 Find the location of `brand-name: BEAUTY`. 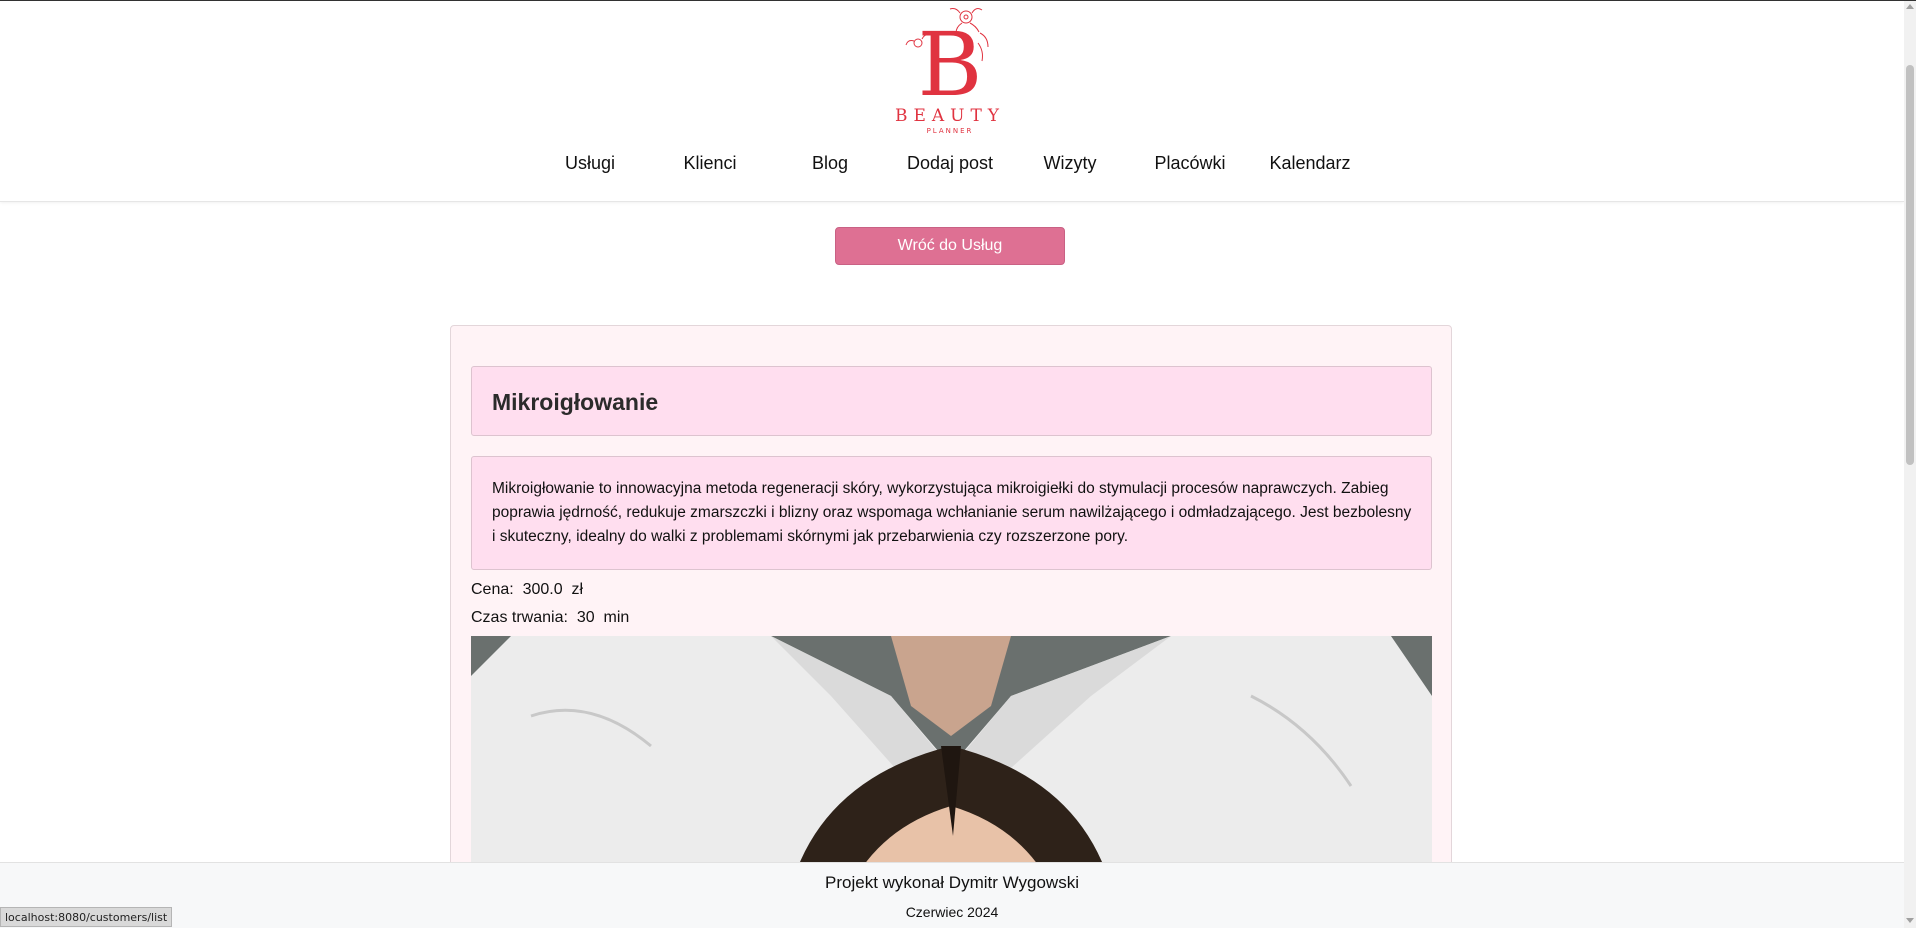

brand-name: BEAUTY is located at coordinates (950, 116).